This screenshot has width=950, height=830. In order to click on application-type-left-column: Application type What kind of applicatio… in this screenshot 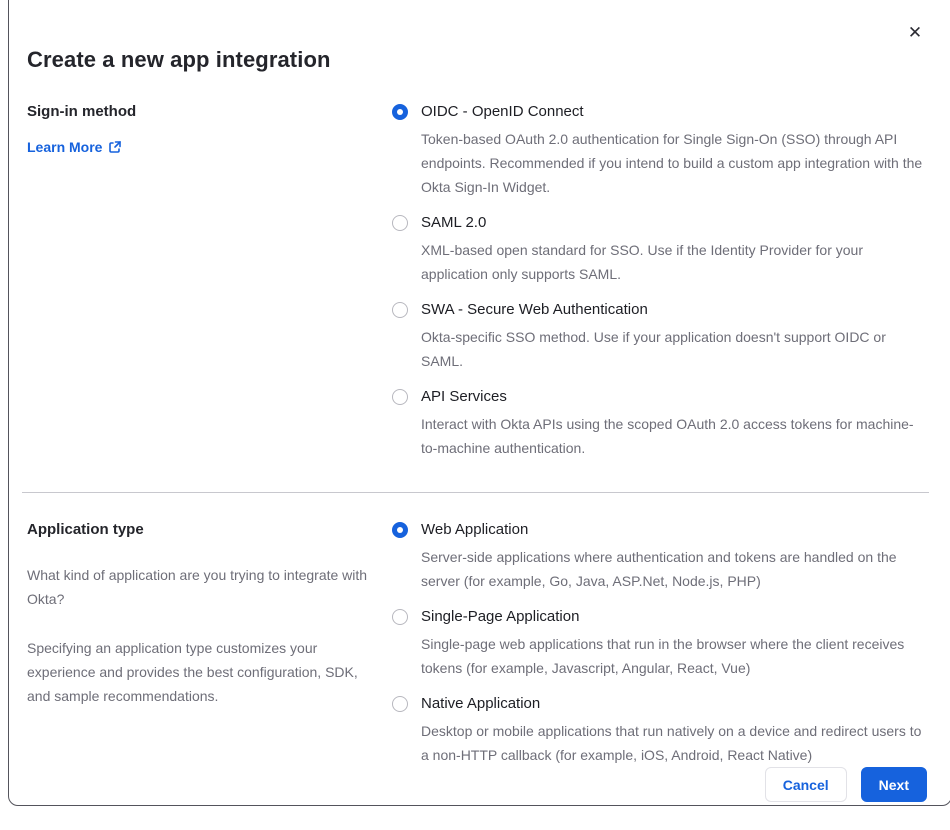, I will do `click(209, 644)`.